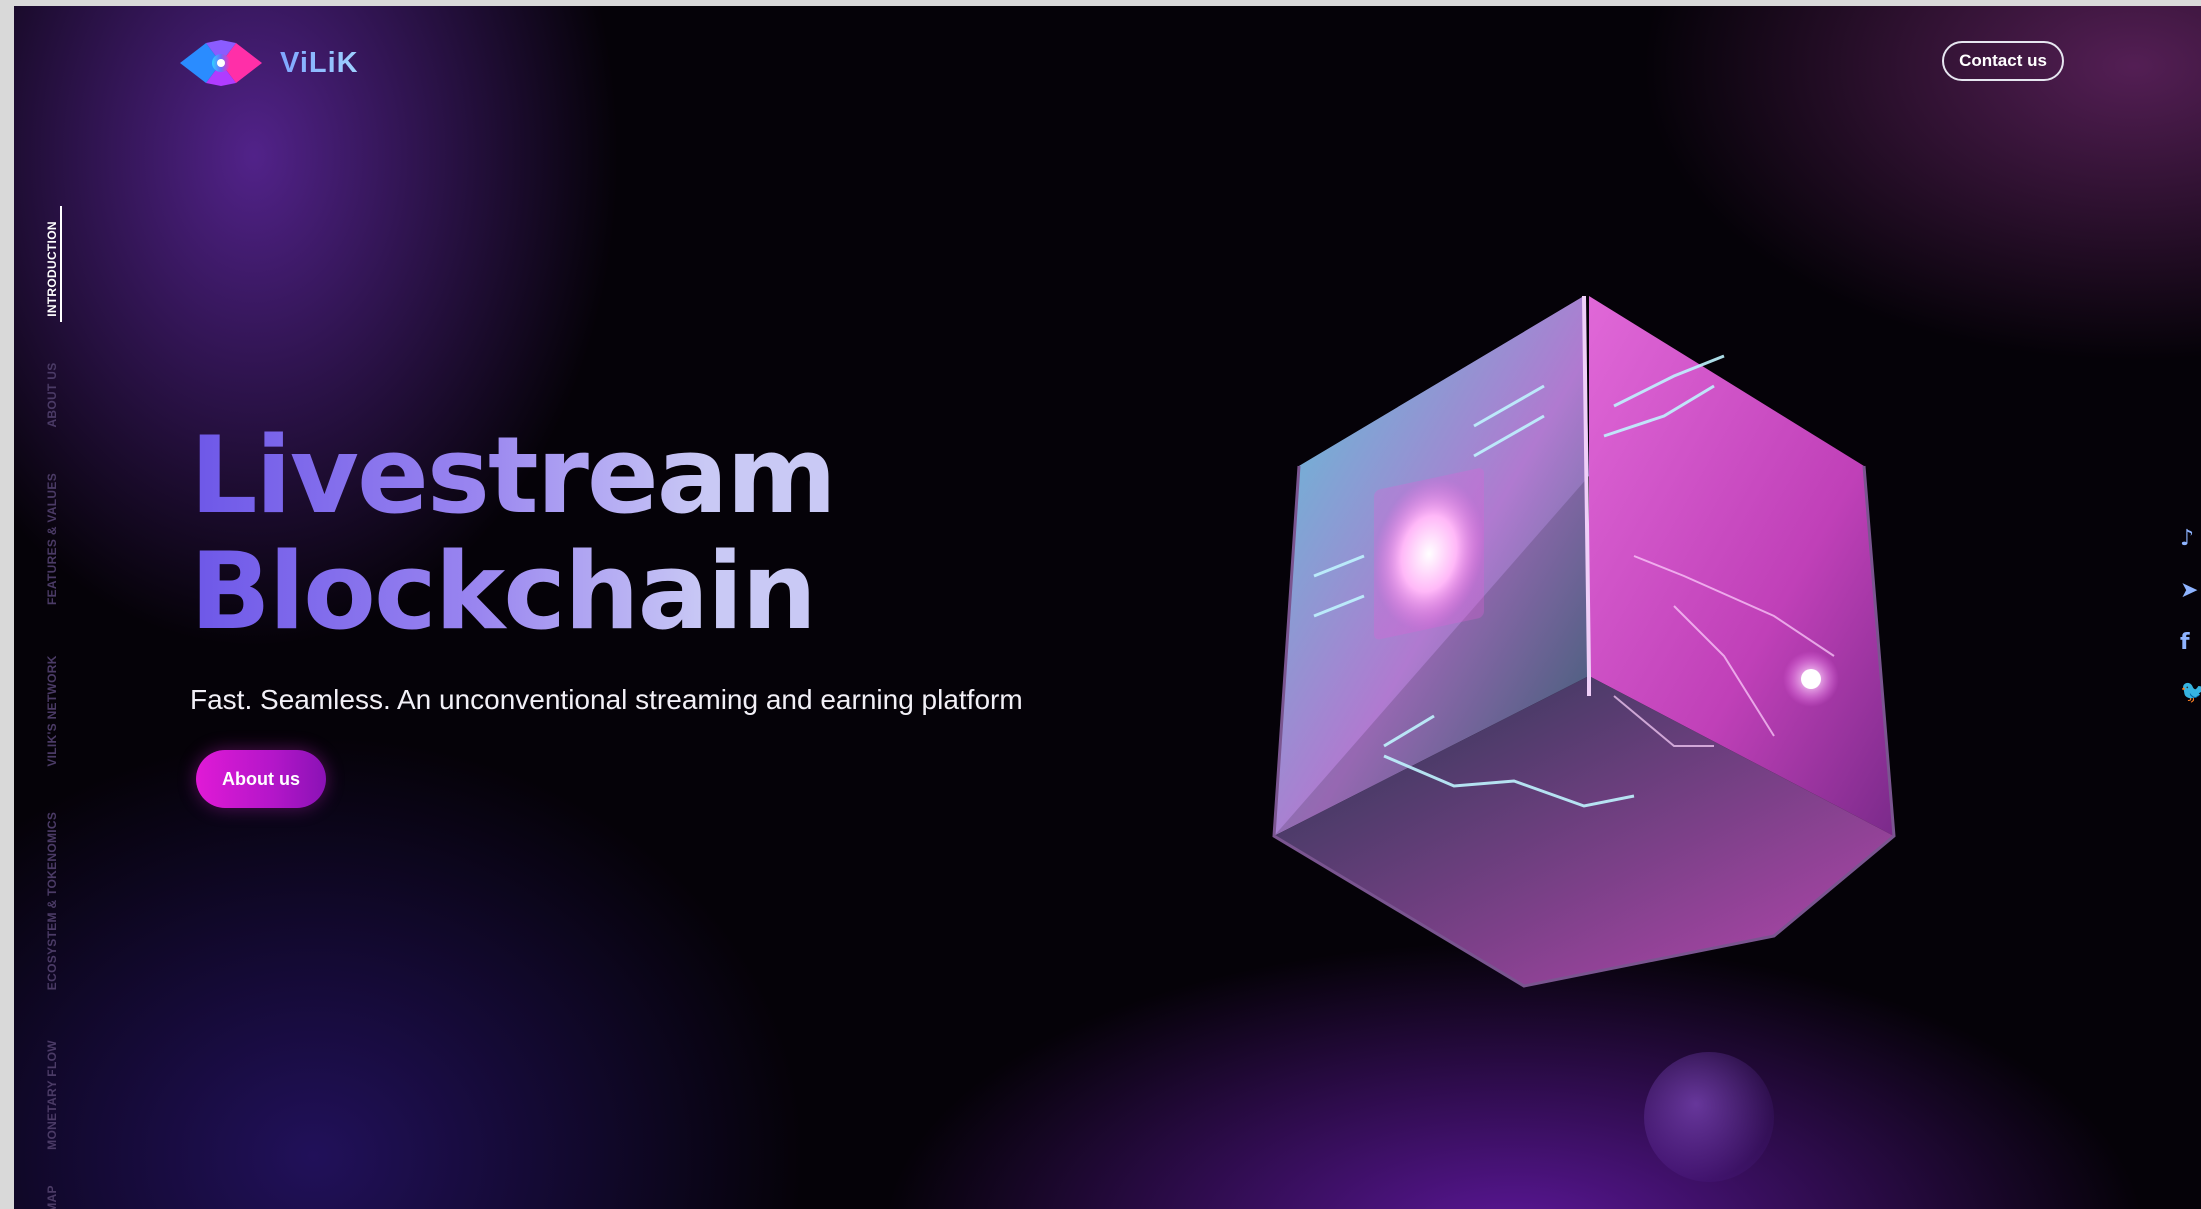 This screenshot has height=1209, width=2201. What do you see at coordinates (319, 62) in the screenshot?
I see `logo-text: ViLiK` at bounding box center [319, 62].